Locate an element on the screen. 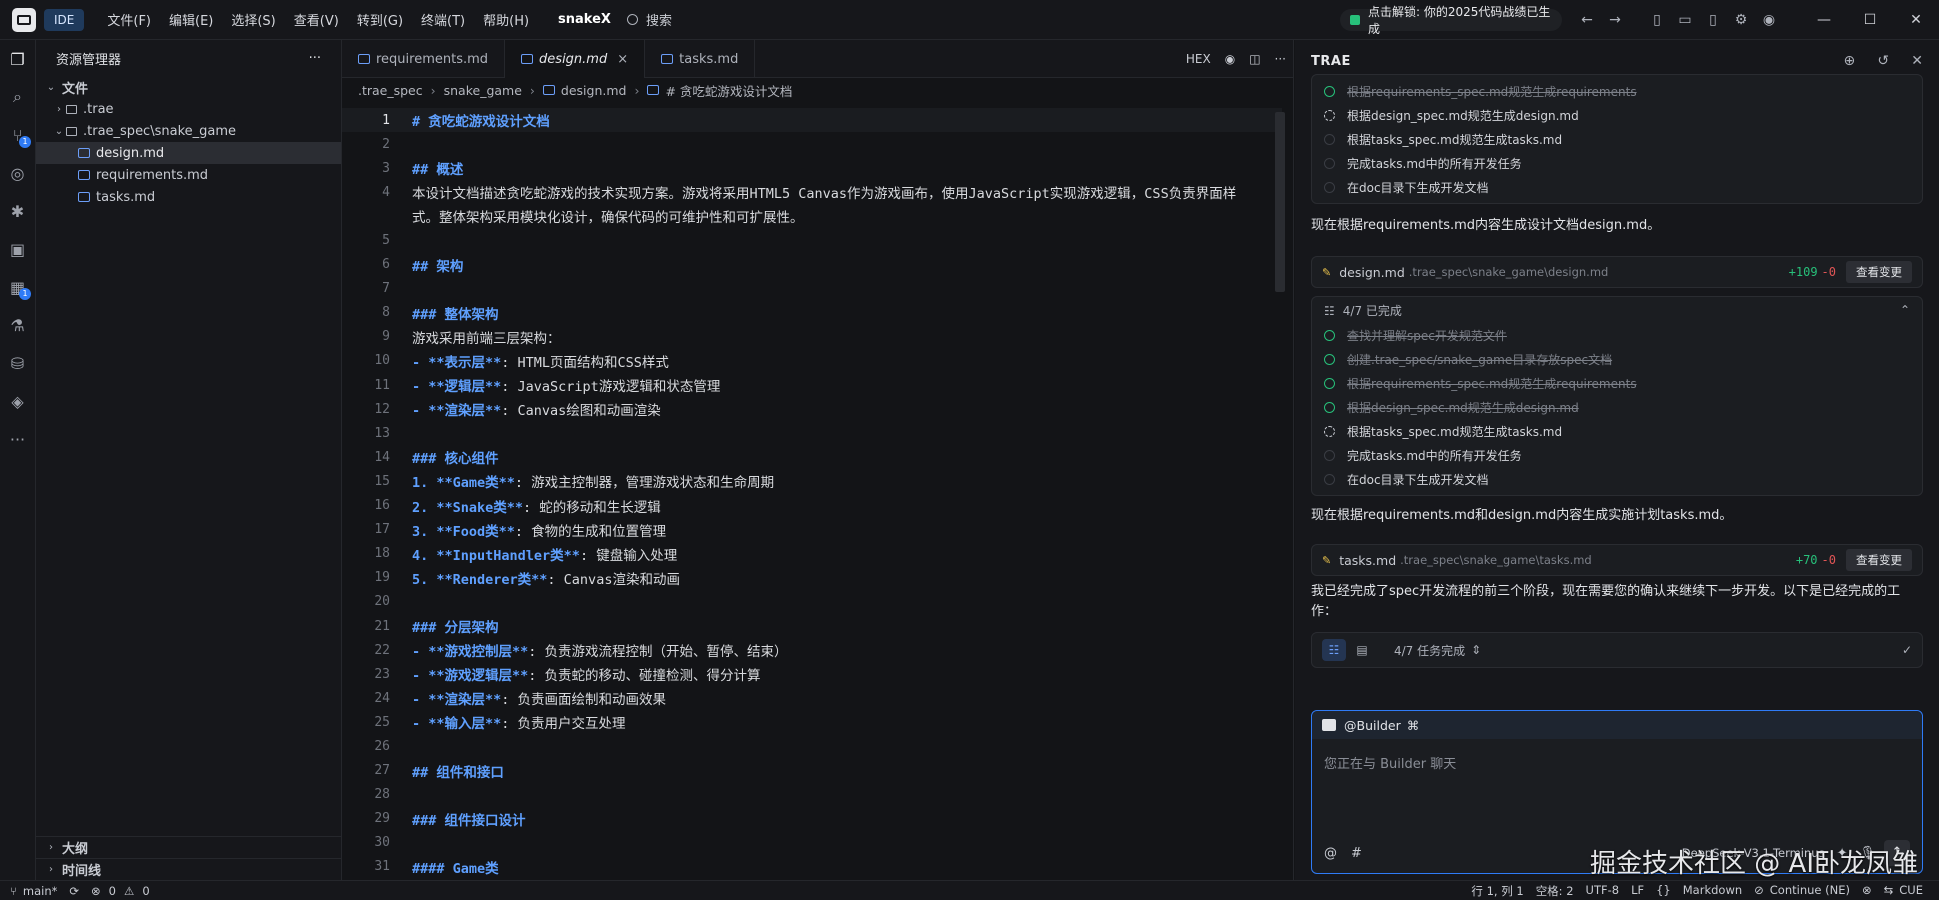  builder-settings-icon: ⌘ is located at coordinates (1413, 725).